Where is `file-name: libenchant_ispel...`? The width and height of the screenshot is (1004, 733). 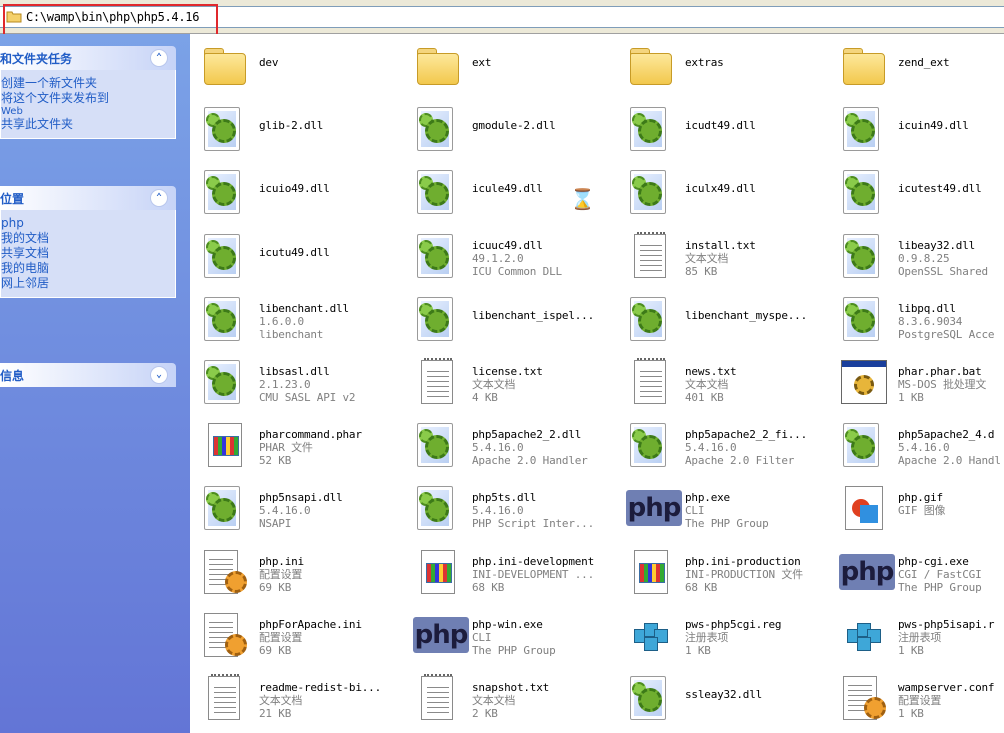 file-name: libenchant_ispel... is located at coordinates (533, 315).